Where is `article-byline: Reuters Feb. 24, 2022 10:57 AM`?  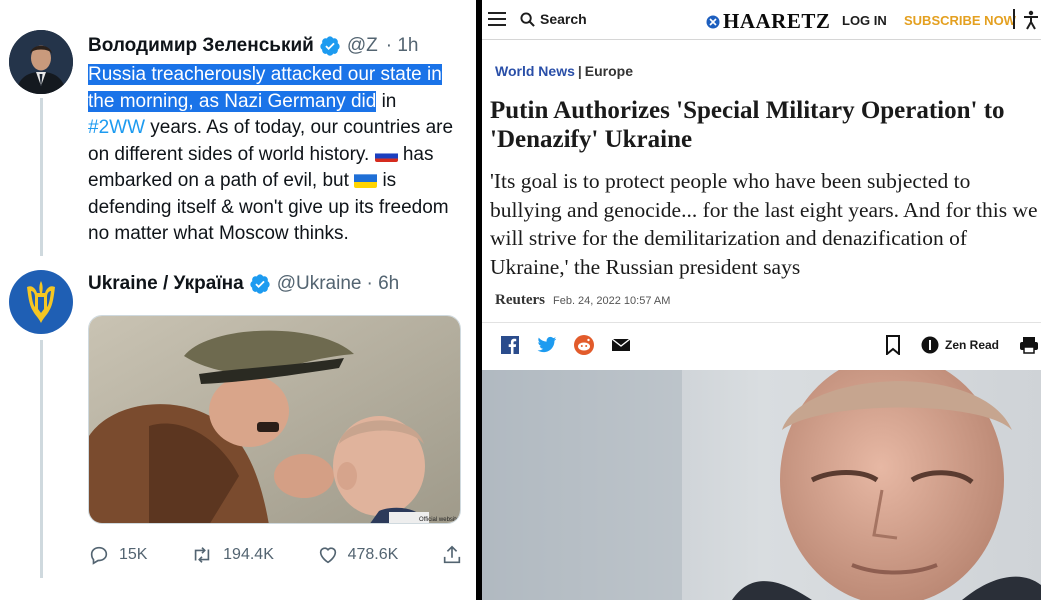
article-byline: Reuters Feb. 24, 2022 10:57 AM is located at coordinates (582, 300).